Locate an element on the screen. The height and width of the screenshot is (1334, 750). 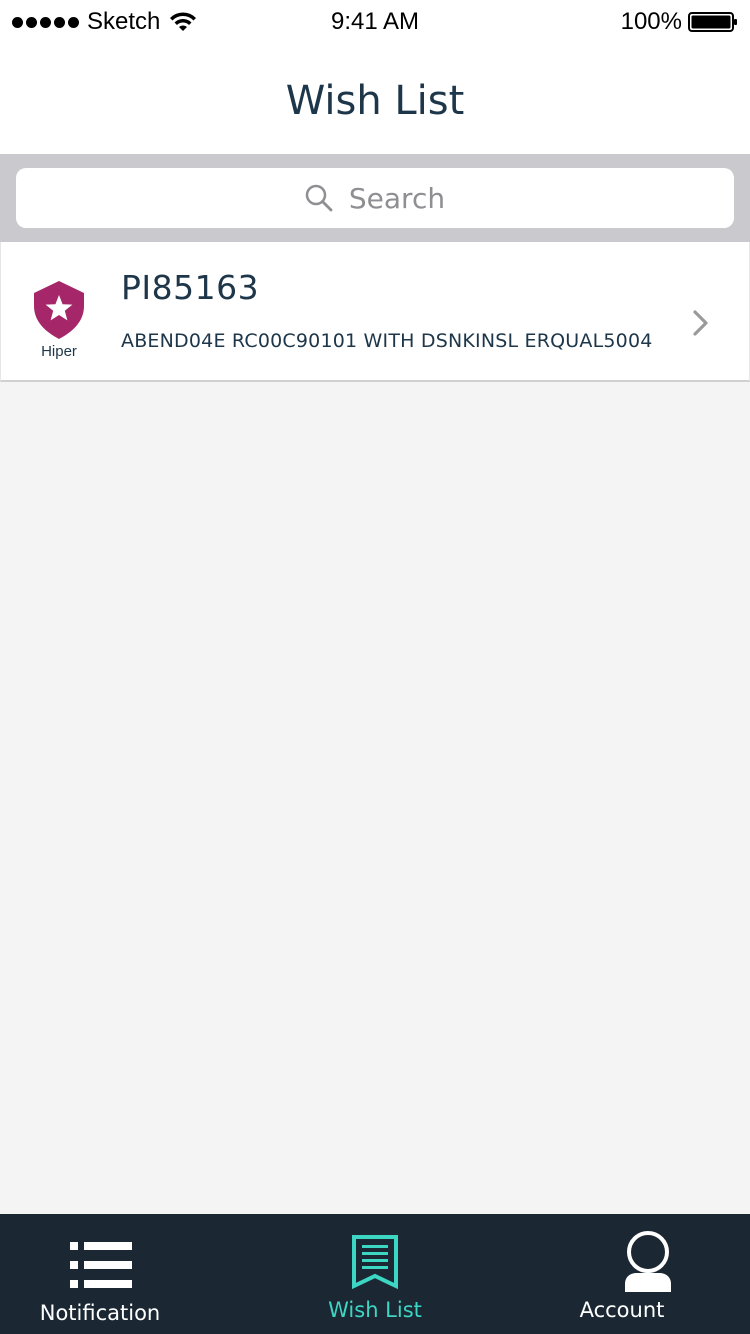
tab-wish-list: Wish List is located at coordinates (375, 1274).